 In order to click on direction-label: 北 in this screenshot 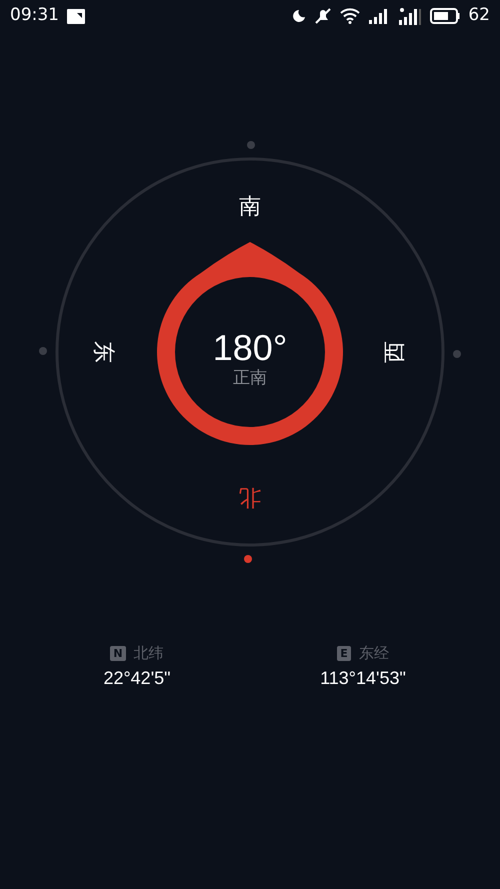, I will do `click(250, 497)`.